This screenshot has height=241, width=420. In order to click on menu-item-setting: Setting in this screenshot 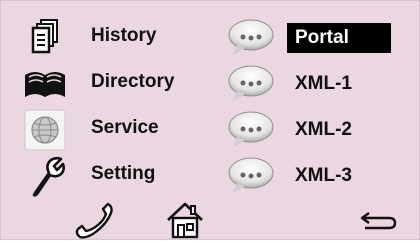, I will do `click(116, 176)`.